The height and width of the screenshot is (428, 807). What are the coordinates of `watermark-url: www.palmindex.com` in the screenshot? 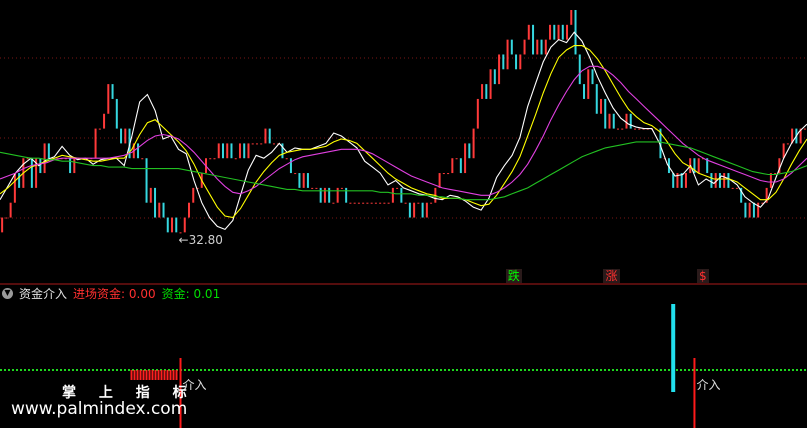 It's located at (99, 409).